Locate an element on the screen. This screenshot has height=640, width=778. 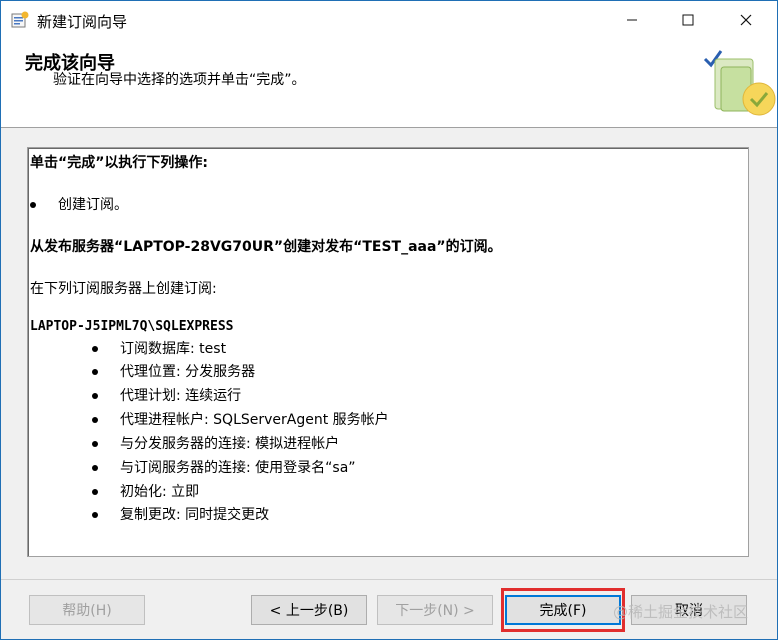
item-text: 初始化: 立即 is located at coordinates (160, 492).